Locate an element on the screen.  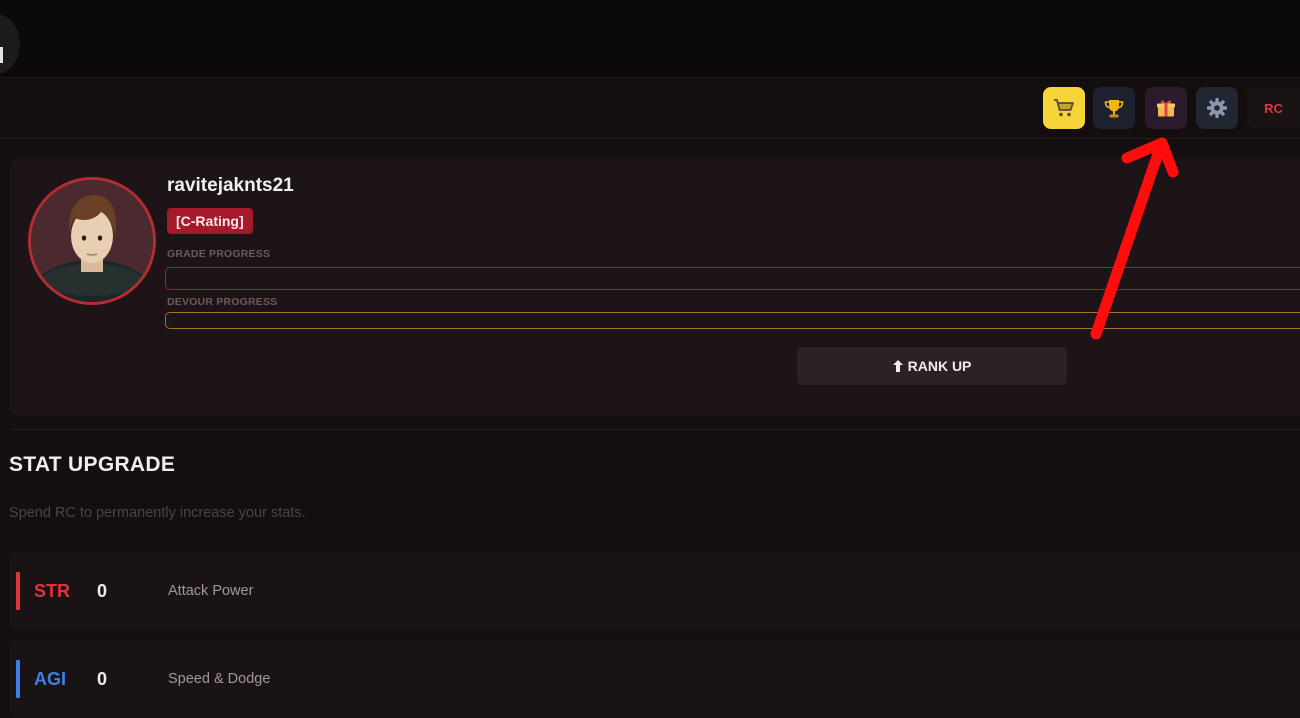
devour-progress-bar is located at coordinates (732, 320).